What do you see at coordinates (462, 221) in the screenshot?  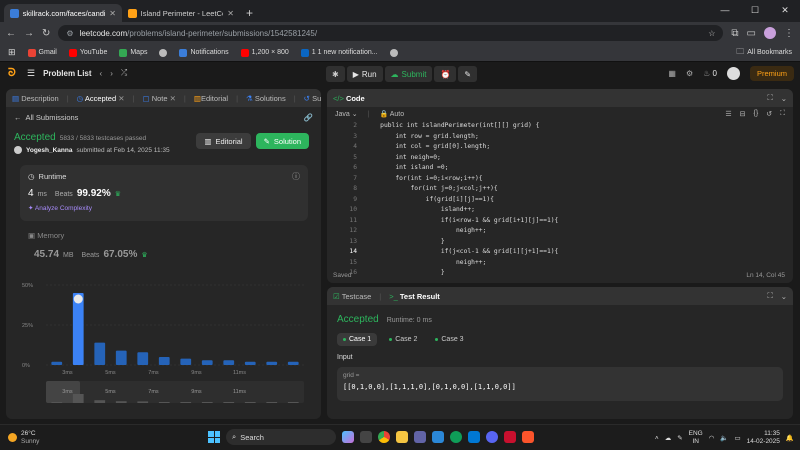 I see `code-line: if(i<row-1 && grid[i+1][j]==1){` at bounding box center [462, 221].